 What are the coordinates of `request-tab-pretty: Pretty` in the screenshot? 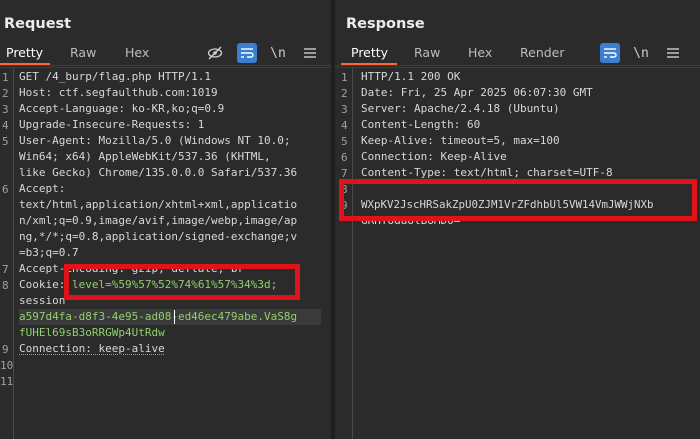 It's located at (24, 52).